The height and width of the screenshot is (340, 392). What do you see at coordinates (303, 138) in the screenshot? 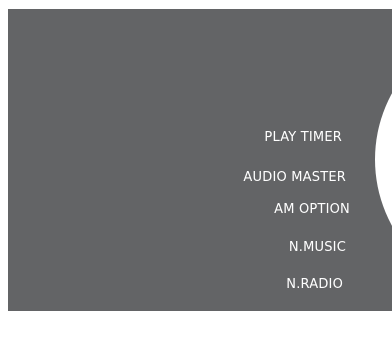
I see `menu-item-play-timer: PLAY TIMER` at bounding box center [303, 138].